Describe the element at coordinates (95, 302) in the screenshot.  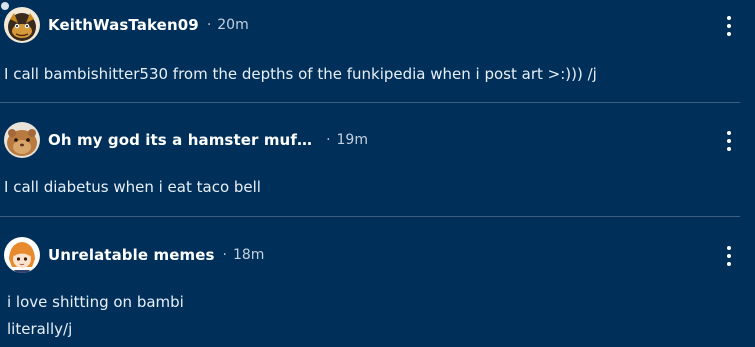
I see `comment-text: i love shitting on bambi` at that location.